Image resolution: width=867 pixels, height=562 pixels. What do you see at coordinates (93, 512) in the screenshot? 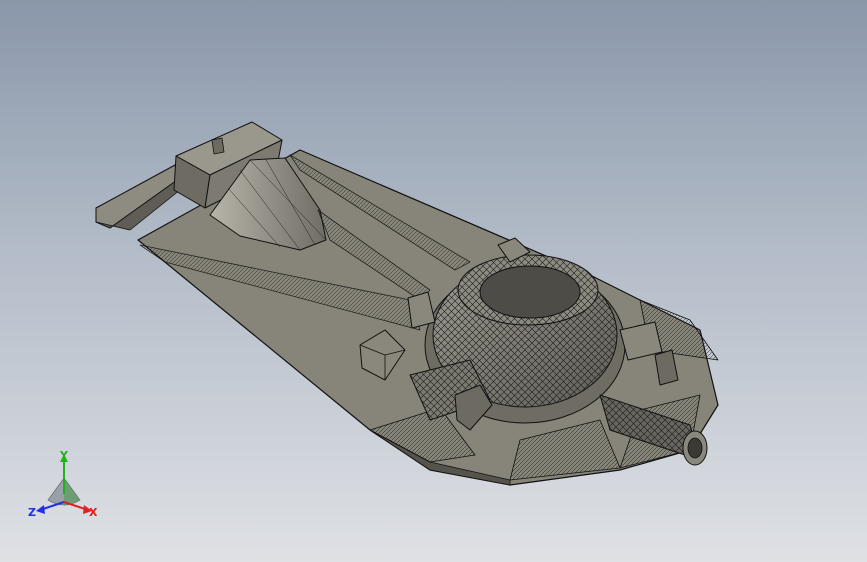
I see `x-axis-label: X` at bounding box center [93, 512].